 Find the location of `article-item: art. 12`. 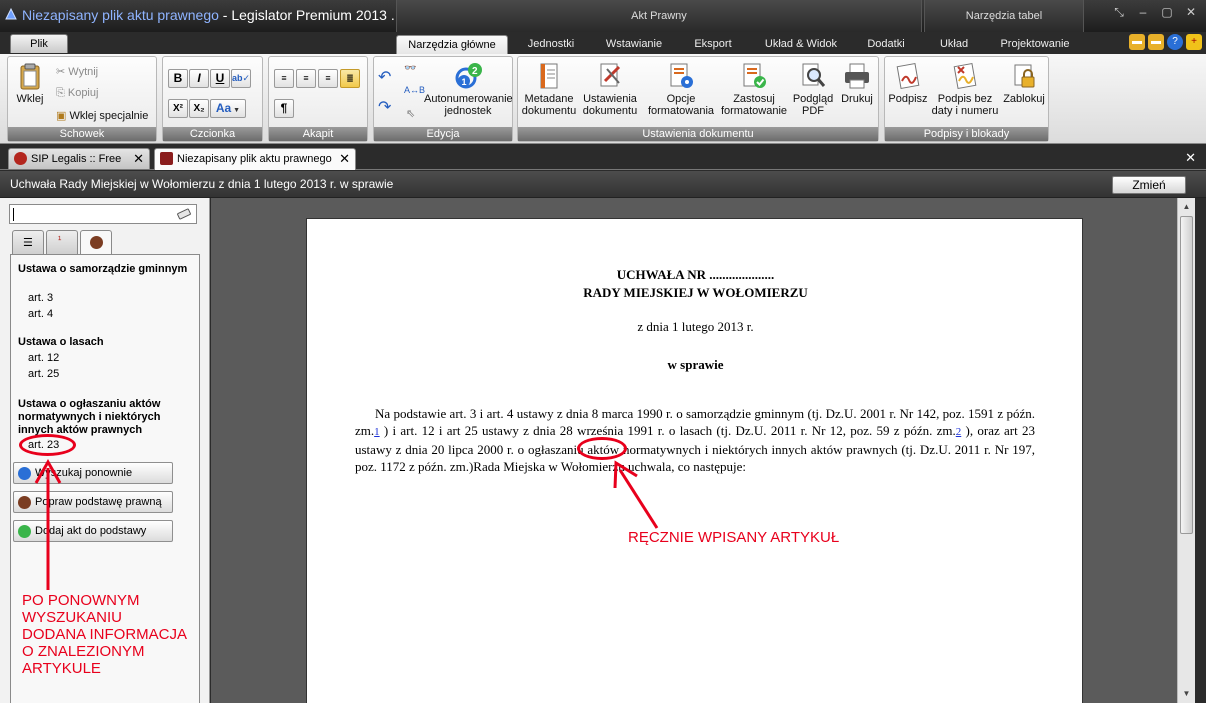

article-item: art. 12 is located at coordinates (43, 358).